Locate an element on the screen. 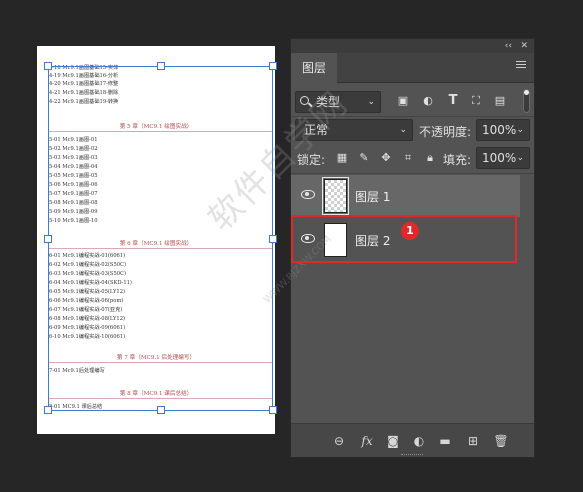  doc-line: 6-09 Mc9.1编程实战-09(6061) is located at coordinates (87, 328).